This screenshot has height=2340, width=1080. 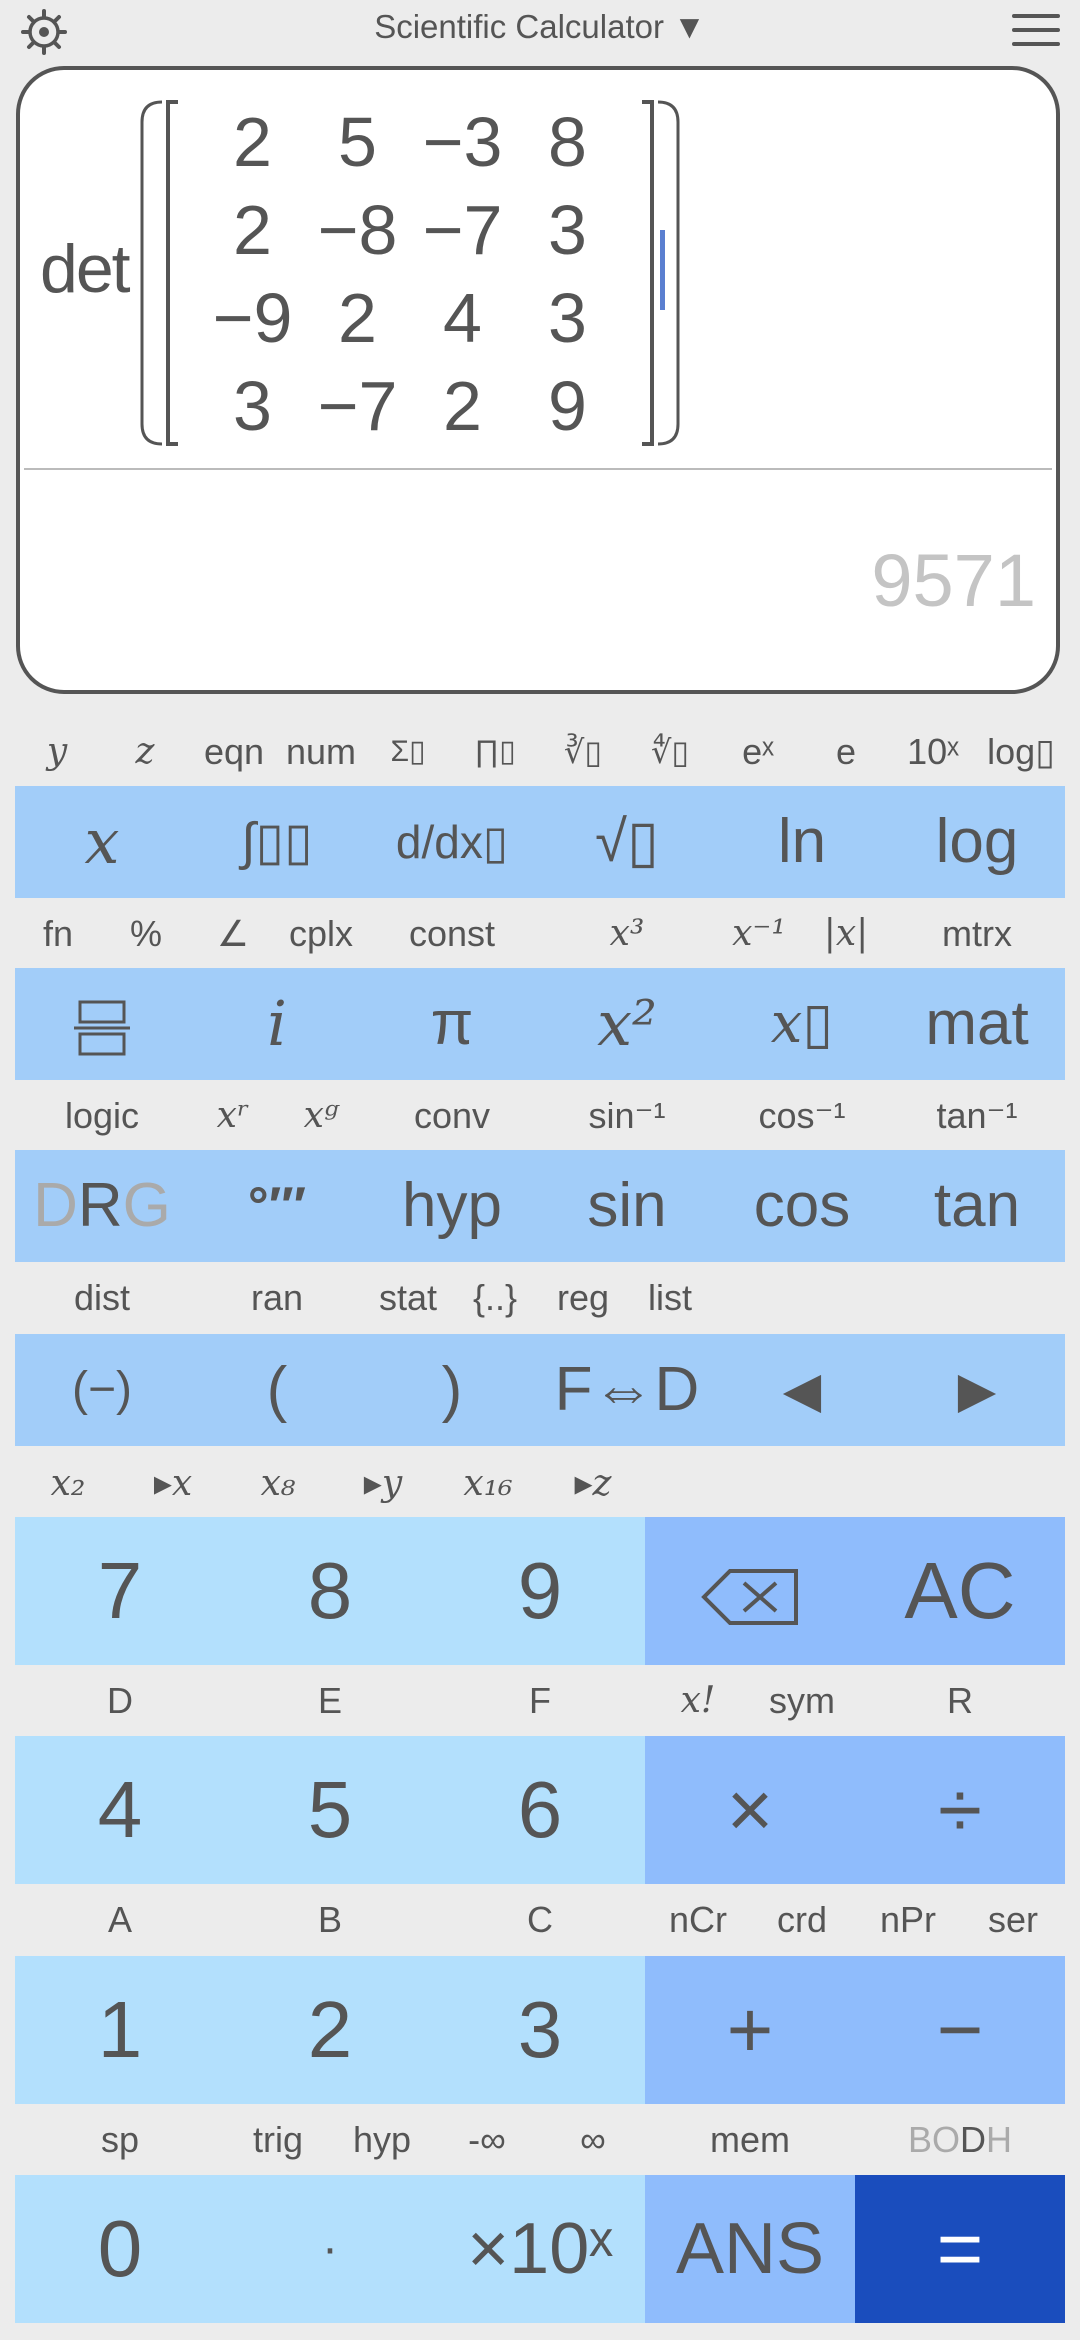 I want to click on app-title-dropdown: Scientific Calculator ▼, so click(x=540, y=27).